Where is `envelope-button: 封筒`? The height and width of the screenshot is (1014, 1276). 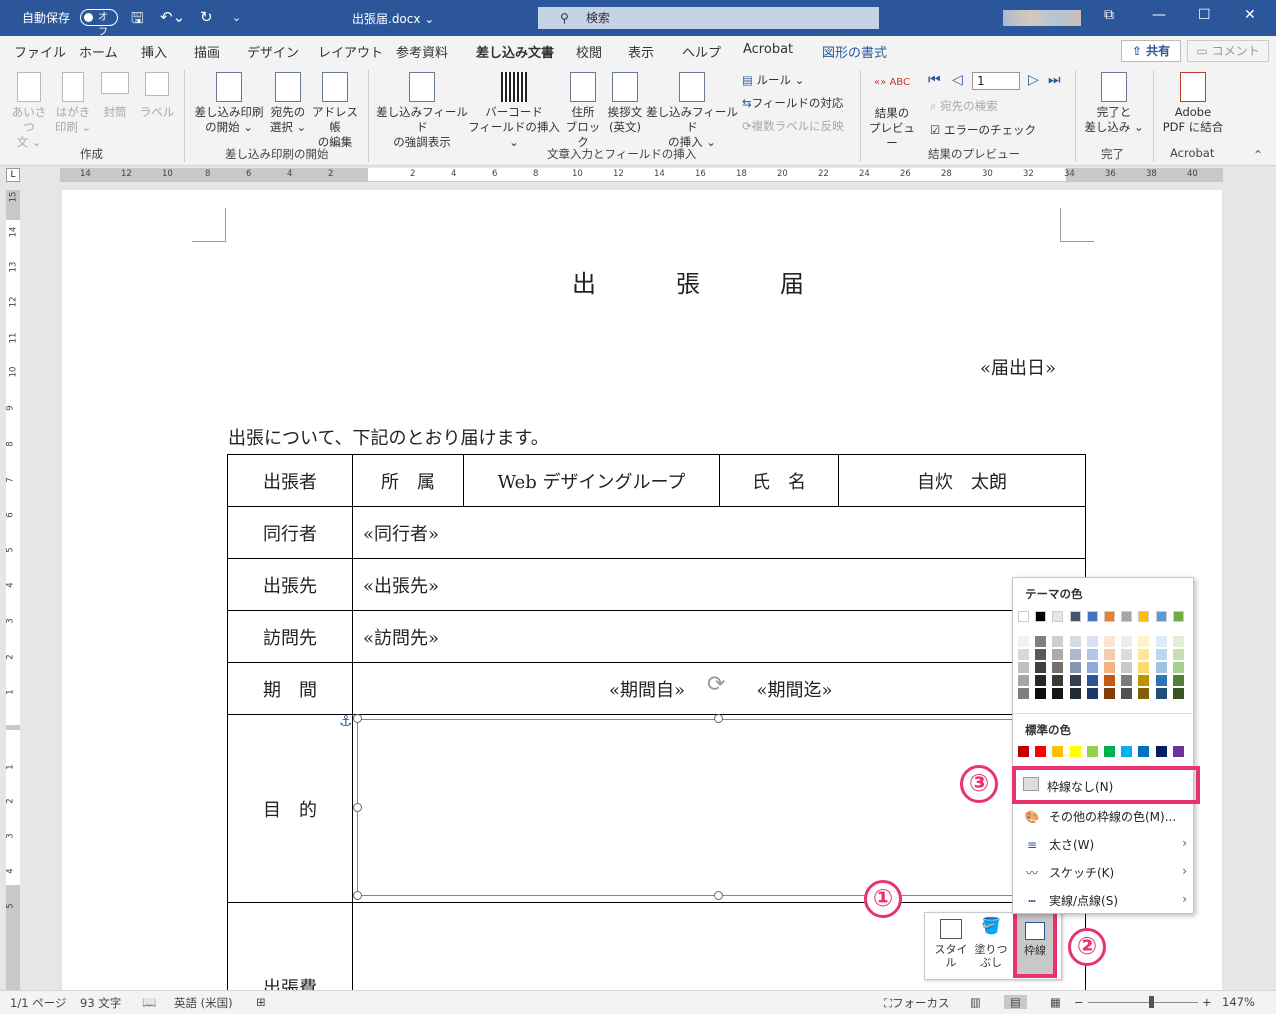 envelope-button: 封筒 is located at coordinates (115, 96).